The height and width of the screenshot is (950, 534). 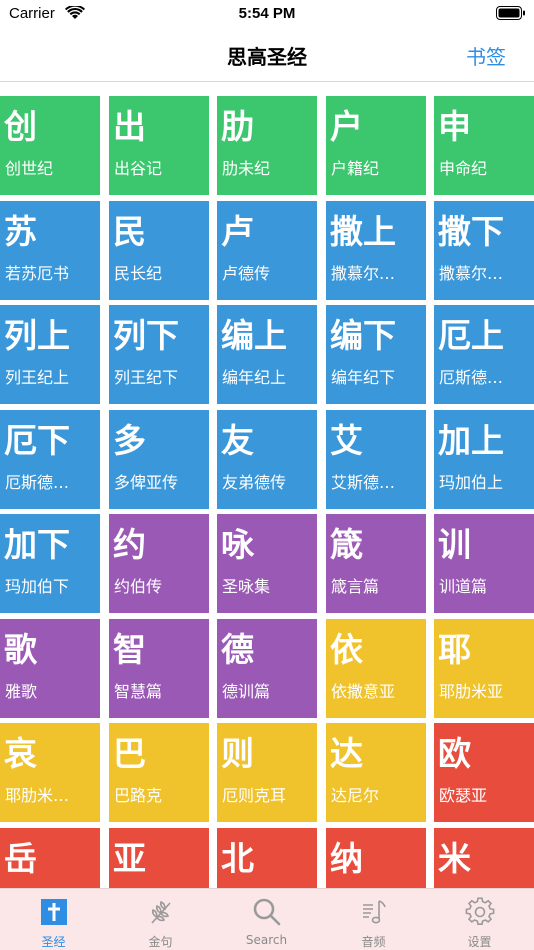 I want to click on status-time: 5:54 PM, so click(x=267, y=13).